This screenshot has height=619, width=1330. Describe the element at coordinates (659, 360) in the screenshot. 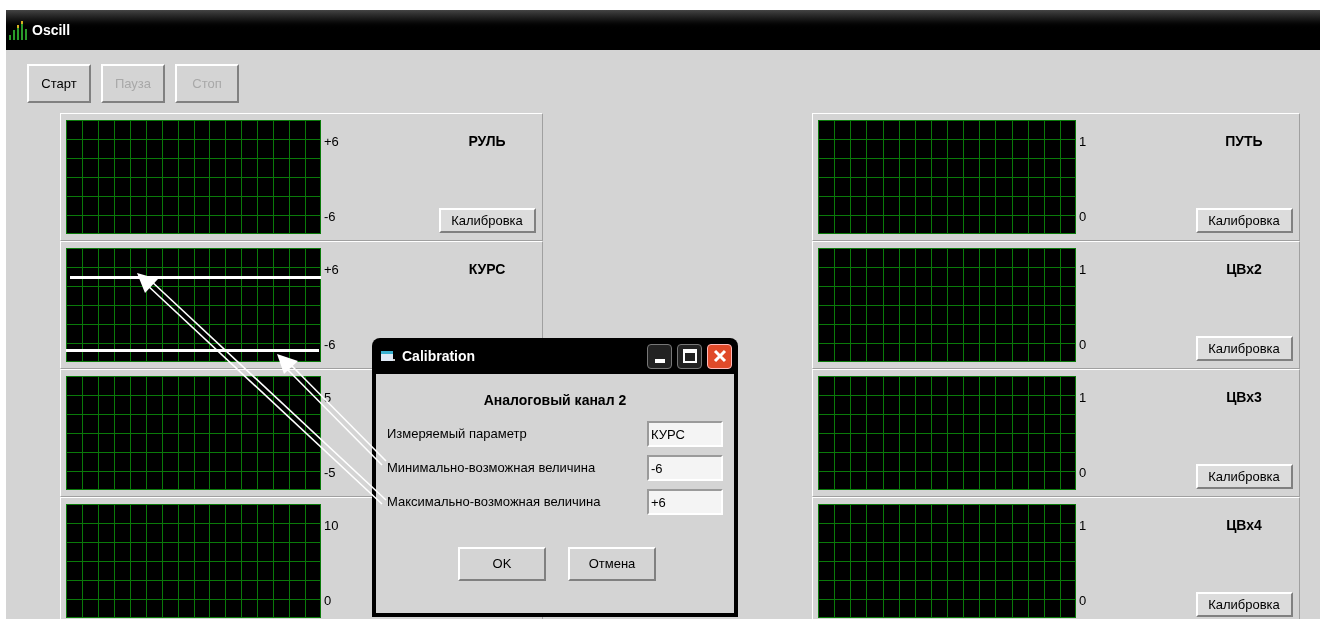

I see `minimize-icon` at that location.